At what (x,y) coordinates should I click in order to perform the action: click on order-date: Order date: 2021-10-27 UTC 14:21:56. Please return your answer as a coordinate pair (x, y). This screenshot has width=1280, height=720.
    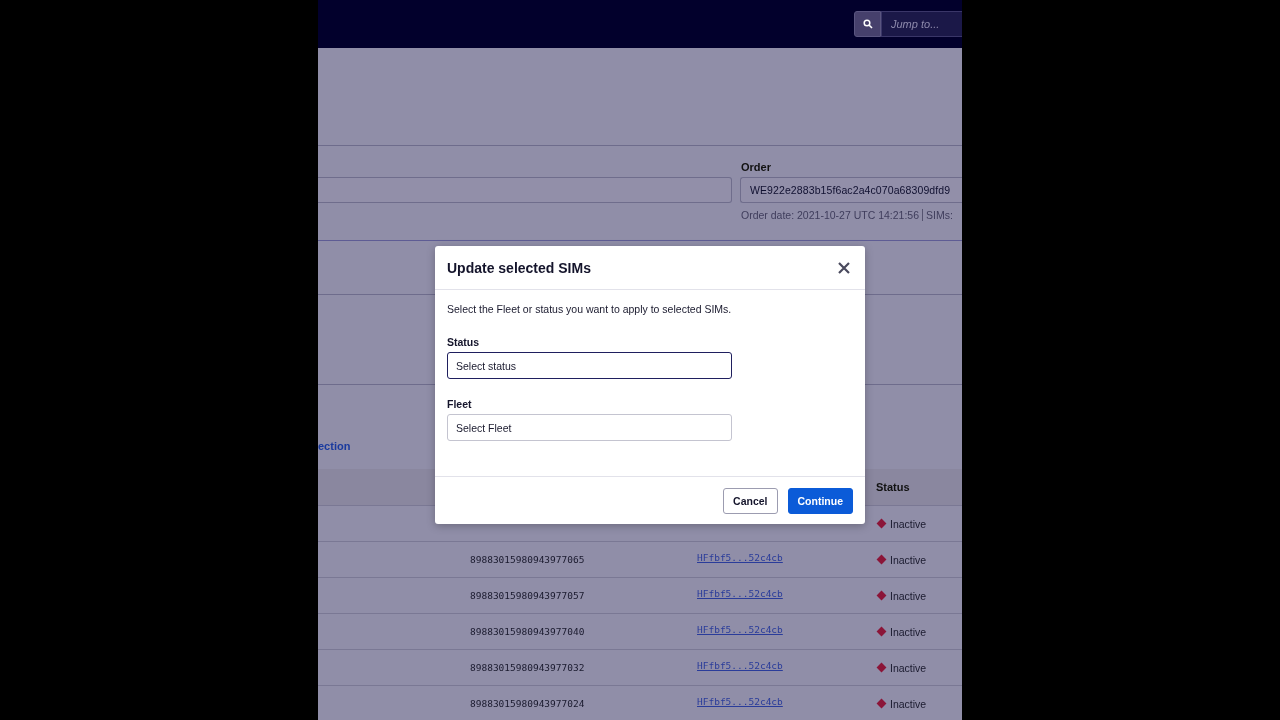
    Looking at the image, I should click on (830, 215).